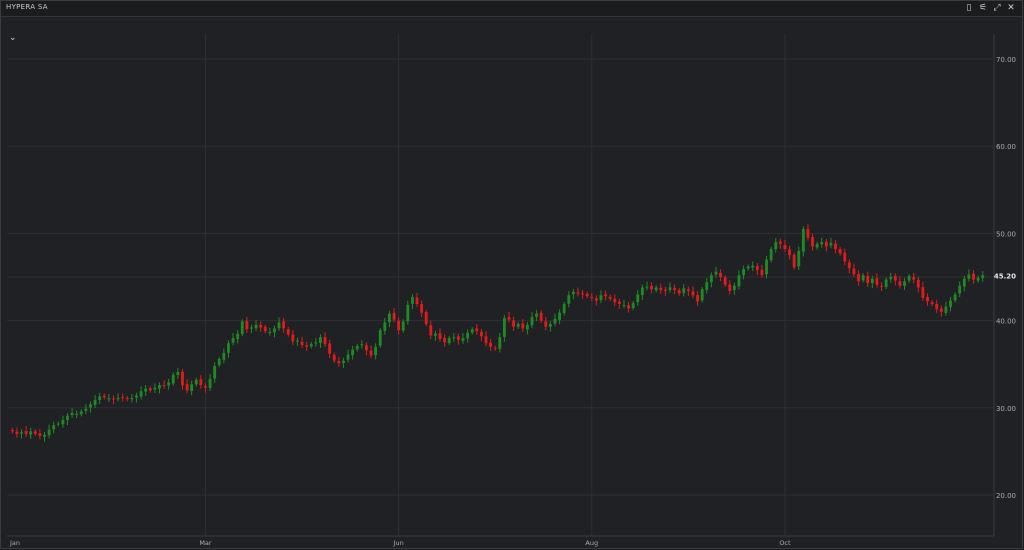 This screenshot has width=1024, height=550. What do you see at coordinates (1011, 8) in the screenshot?
I see `close-icon: ✕` at bounding box center [1011, 8].